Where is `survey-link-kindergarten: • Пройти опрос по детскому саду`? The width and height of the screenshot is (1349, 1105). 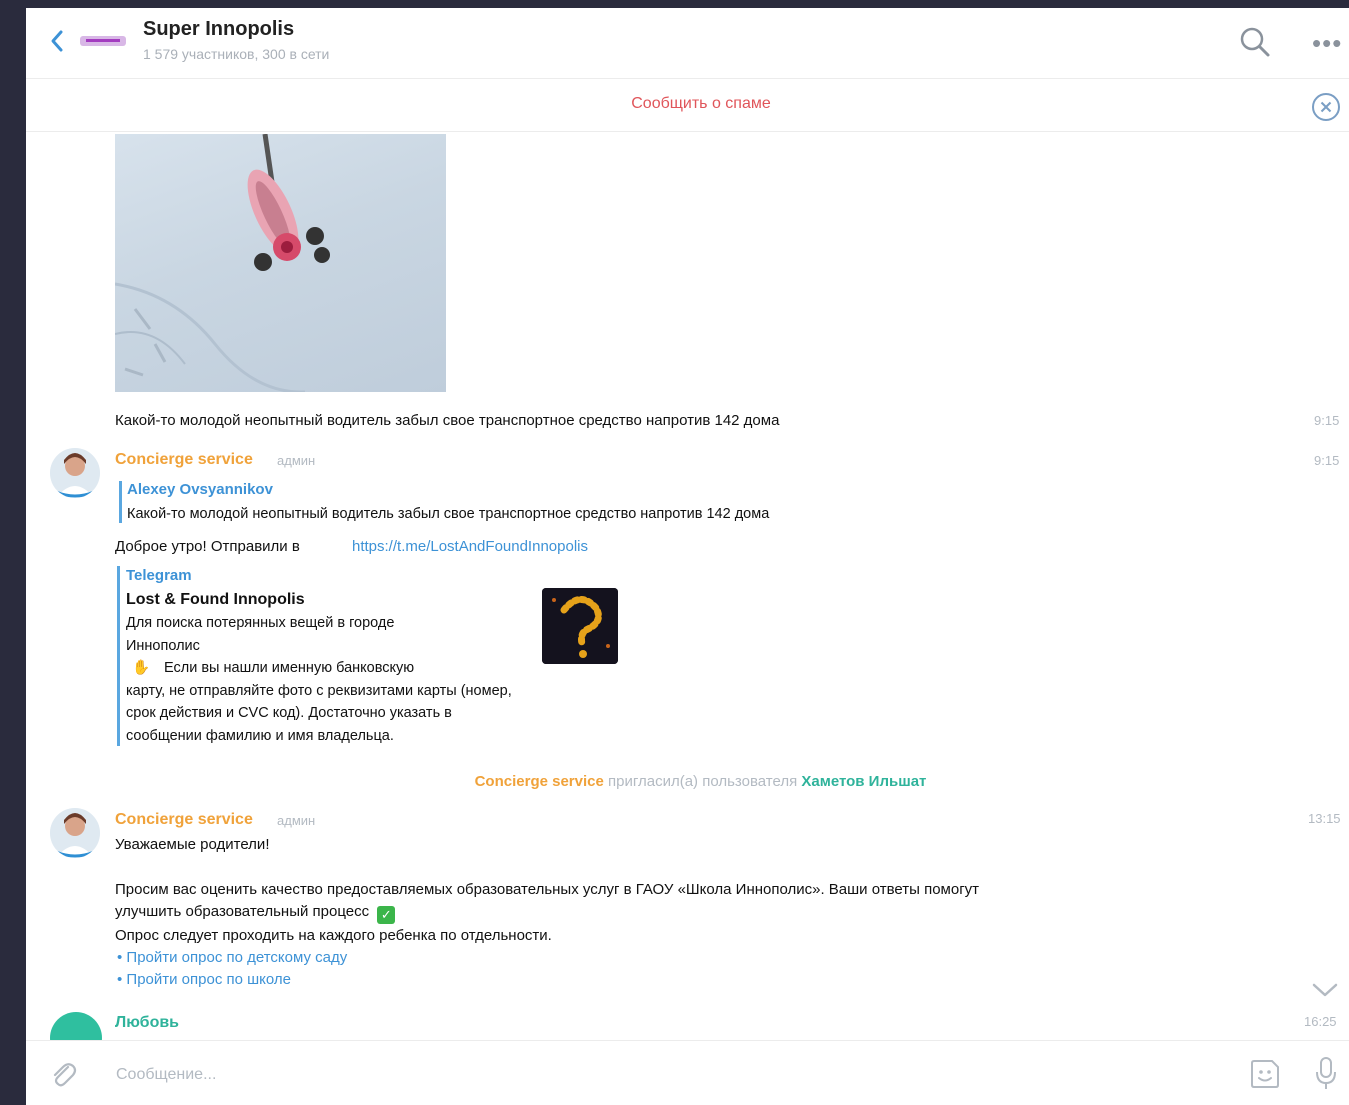
survey-link-kindergarten: • Пройти опрос по детскому саду is located at coordinates (232, 957).